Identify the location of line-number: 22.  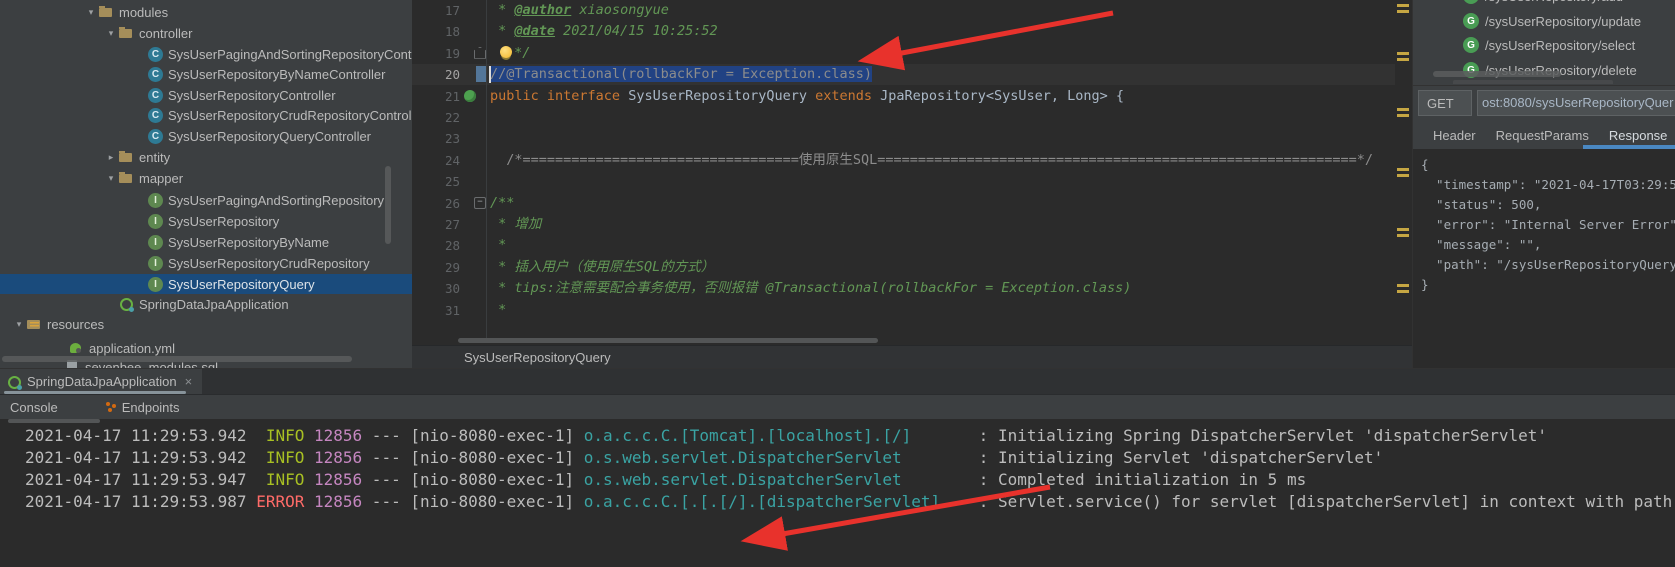
(439, 117).